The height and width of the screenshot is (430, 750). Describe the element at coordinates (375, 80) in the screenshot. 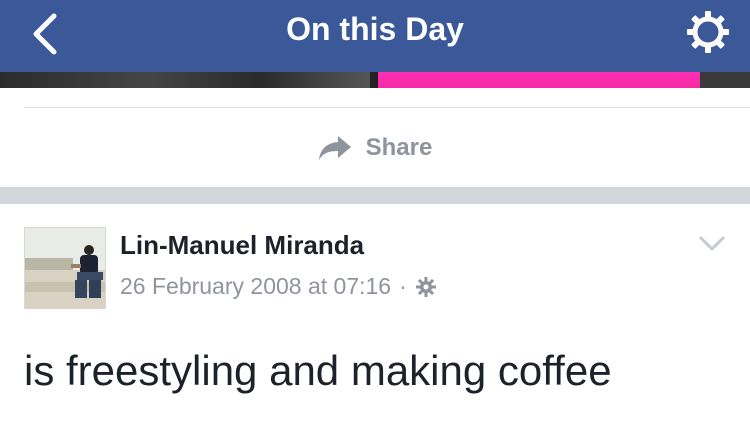

I see `photo-strip` at that location.